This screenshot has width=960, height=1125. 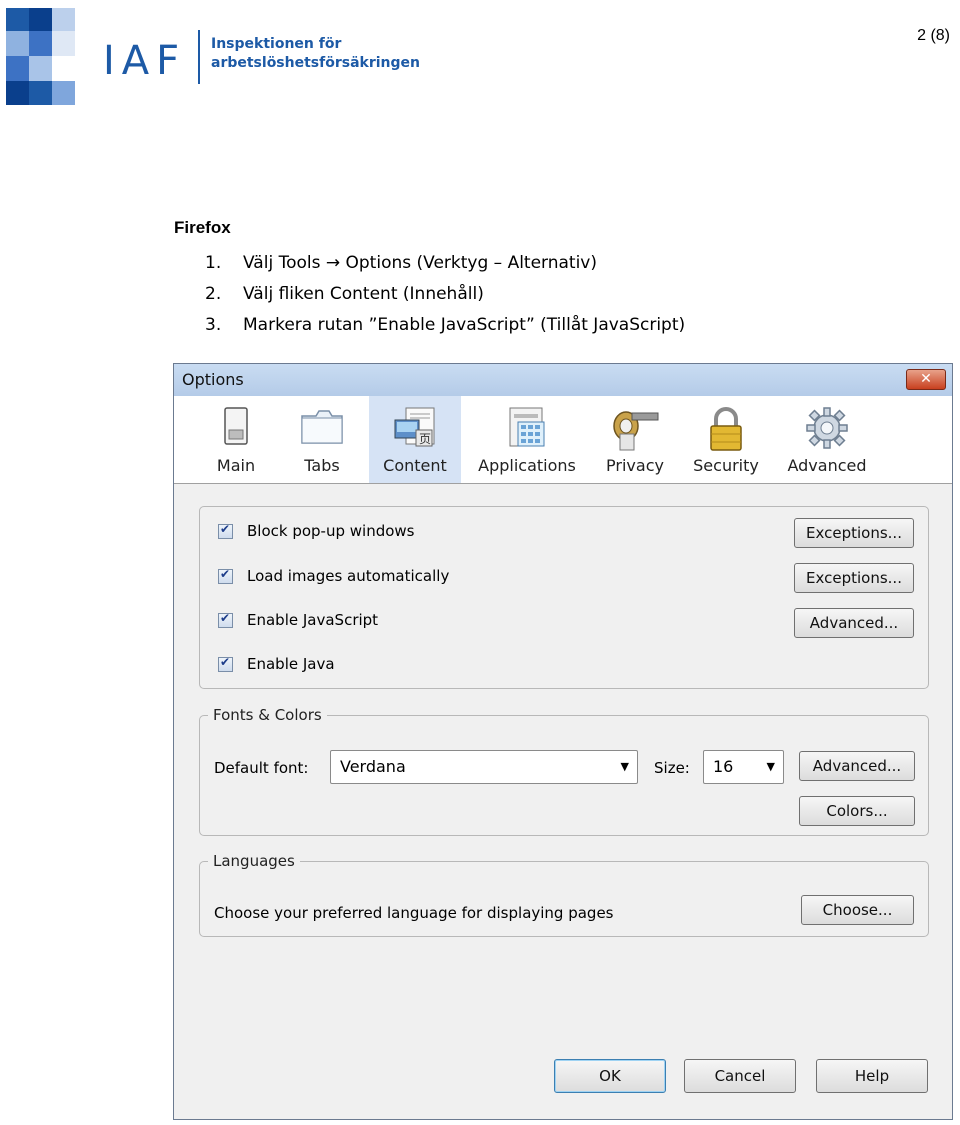 What do you see at coordinates (225, 619) in the screenshot?
I see `enable-javascript-checkbox` at bounding box center [225, 619].